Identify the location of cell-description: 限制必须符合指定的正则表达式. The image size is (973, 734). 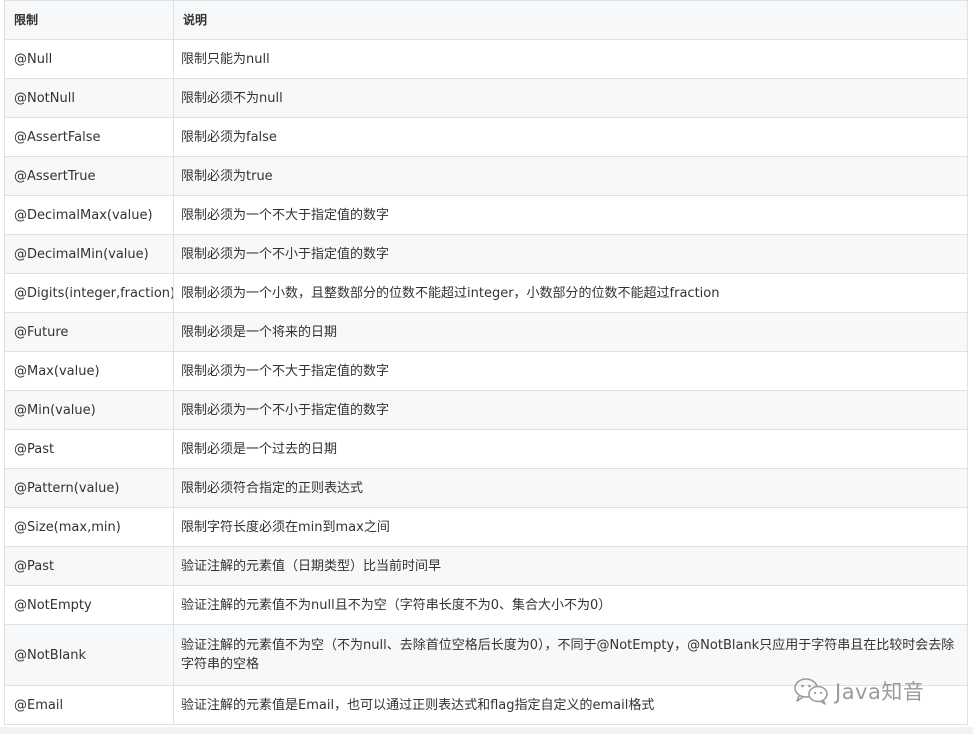
(570, 488).